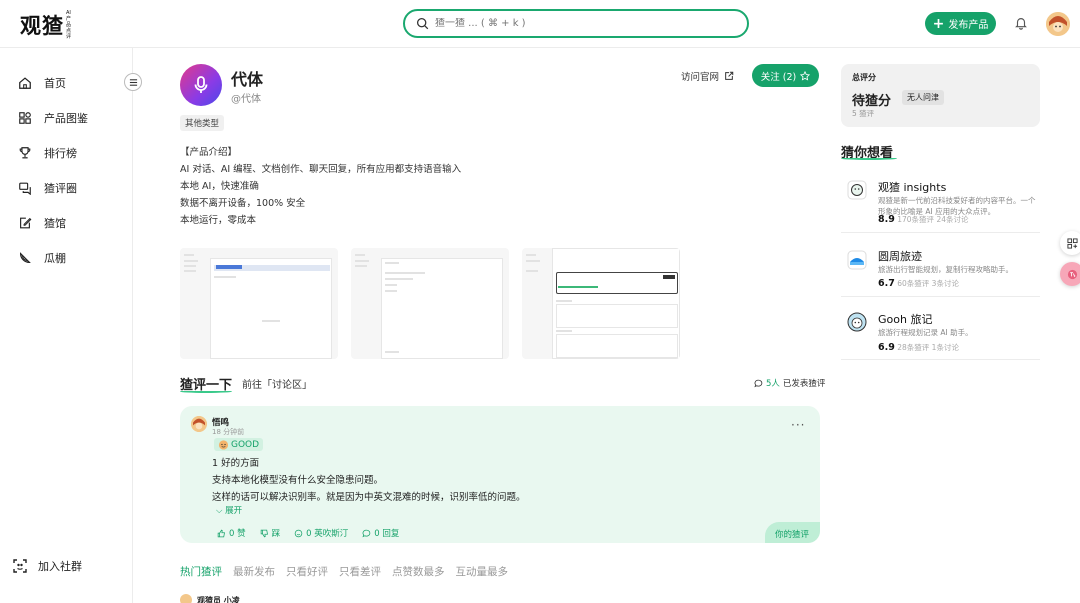 The image size is (1080, 603). I want to click on score-review-count: 5 猹评, so click(863, 113).